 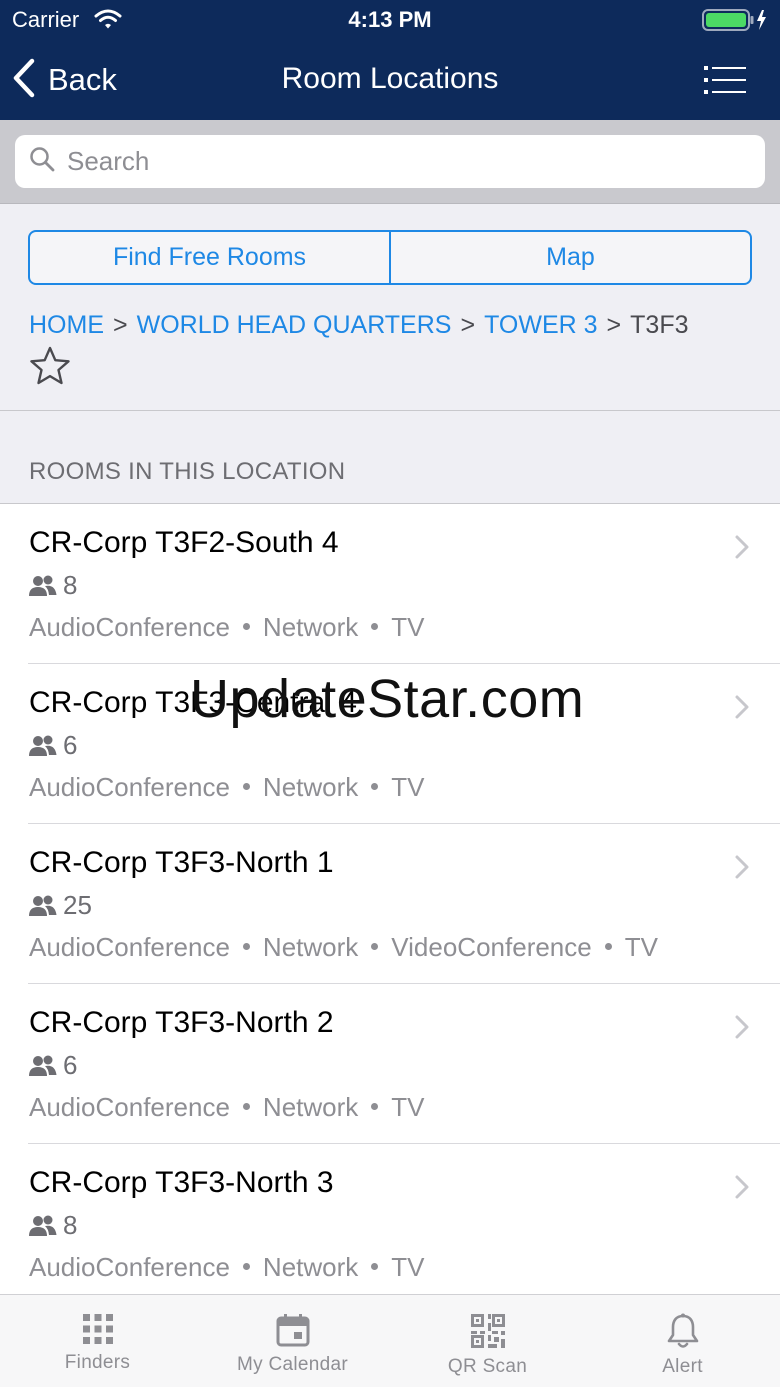 What do you see at coordinates (487, 1366) in the screenshot?
I see `tab-label: QR Scan` at bounding box center [487, 1366].